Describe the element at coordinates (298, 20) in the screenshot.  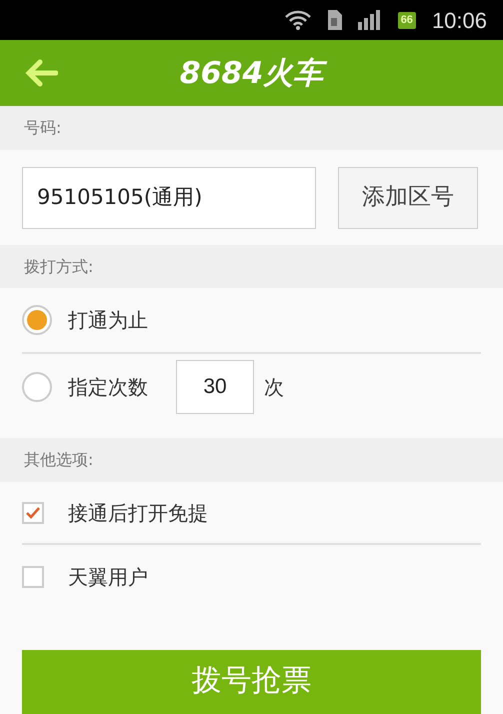
I see `wifi-icon` at that location.